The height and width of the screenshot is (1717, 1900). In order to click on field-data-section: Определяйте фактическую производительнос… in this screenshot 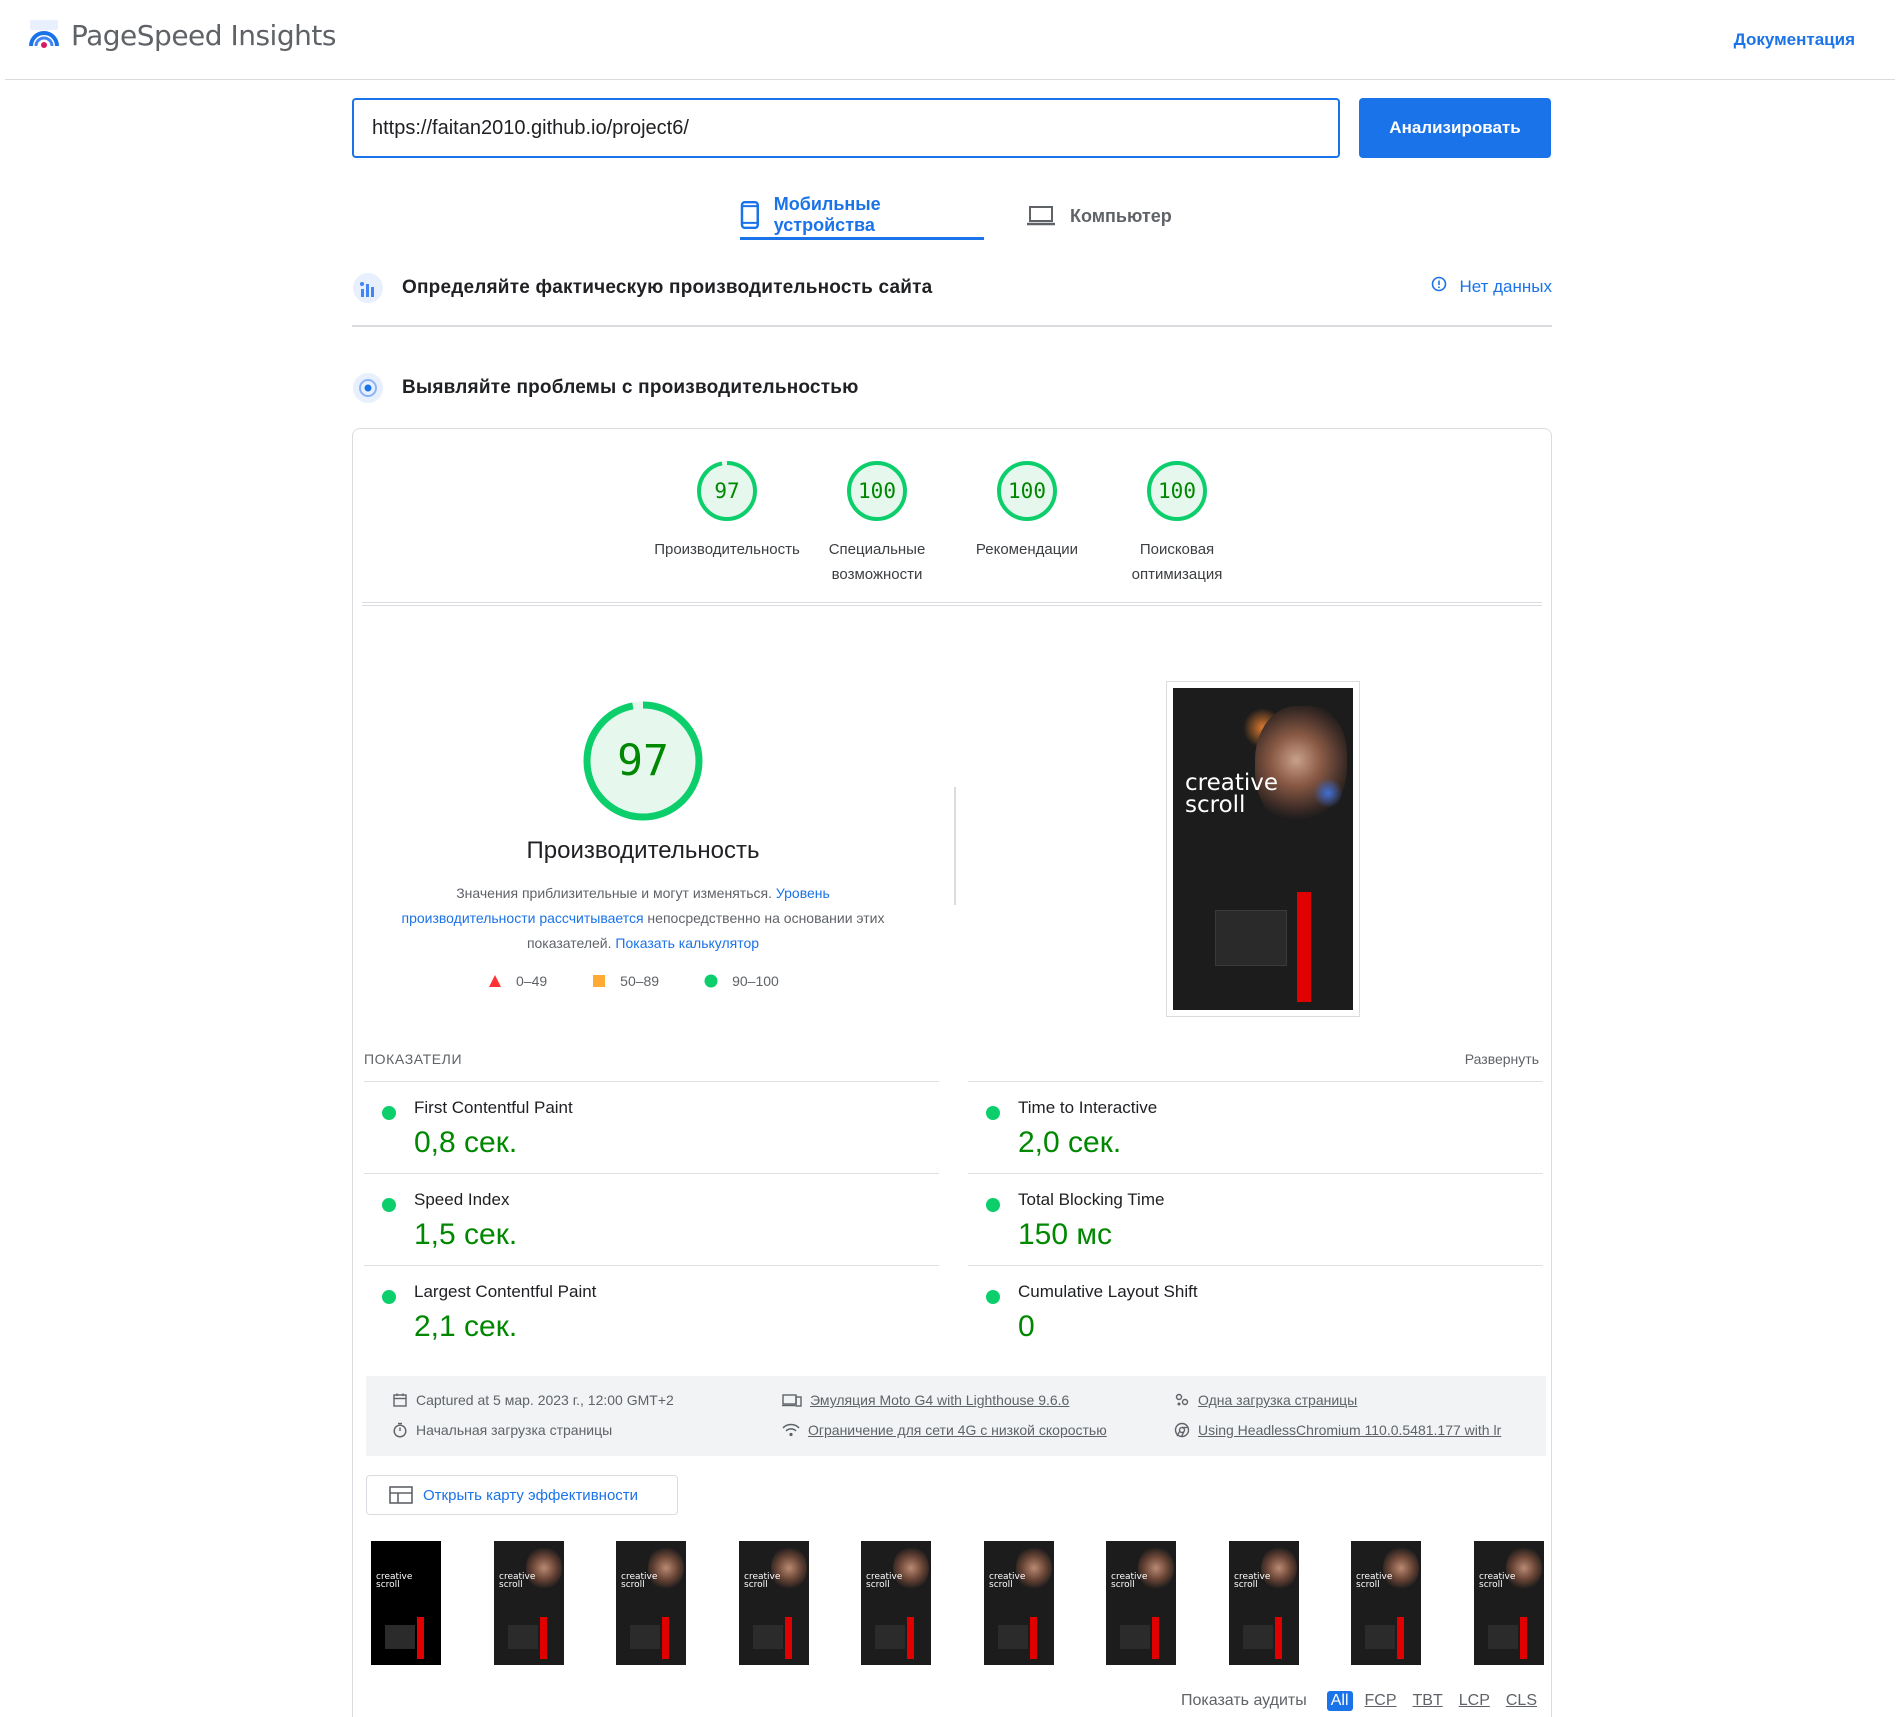, I will do `click(952, 288)`.